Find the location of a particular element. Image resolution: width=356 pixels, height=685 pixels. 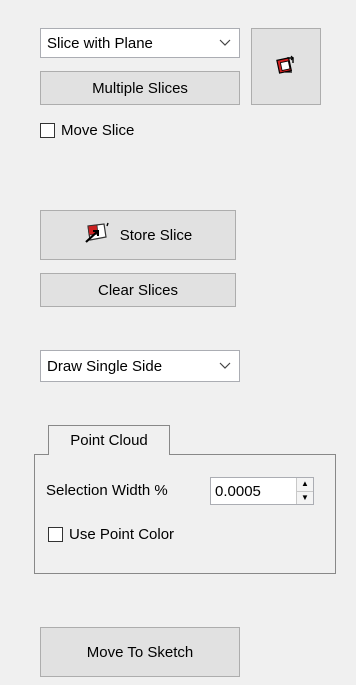

point-cloud-title: Point Cloud is located at coordinates (109, 440).